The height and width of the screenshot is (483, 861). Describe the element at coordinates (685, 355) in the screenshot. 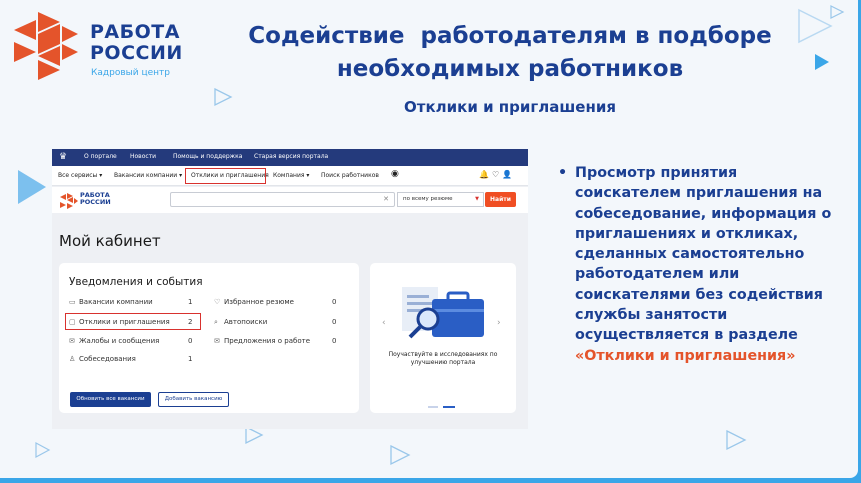

I see `section-name-highlight: «Отклики и приглашения»` at that location.